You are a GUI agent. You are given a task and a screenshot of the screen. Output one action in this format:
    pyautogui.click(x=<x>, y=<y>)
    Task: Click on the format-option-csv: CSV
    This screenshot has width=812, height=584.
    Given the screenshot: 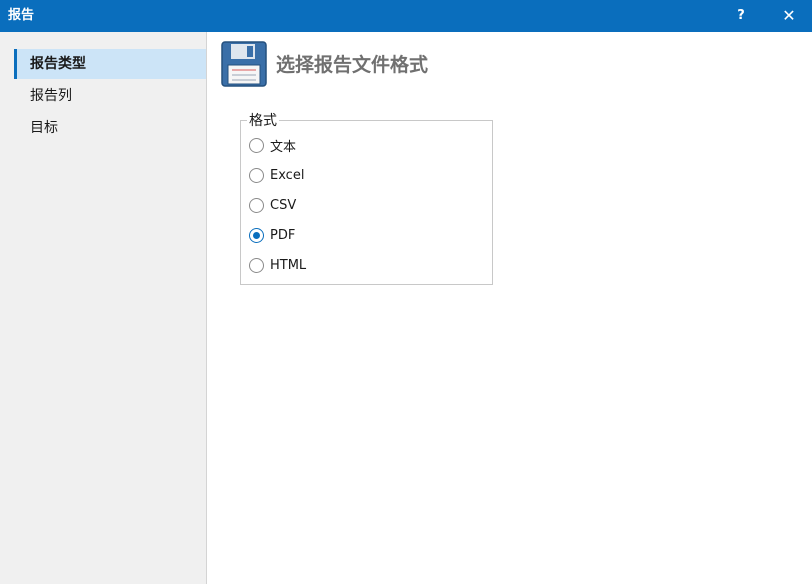 What is the action you would take?
    pyautogui.click(x=272, y=205)
    